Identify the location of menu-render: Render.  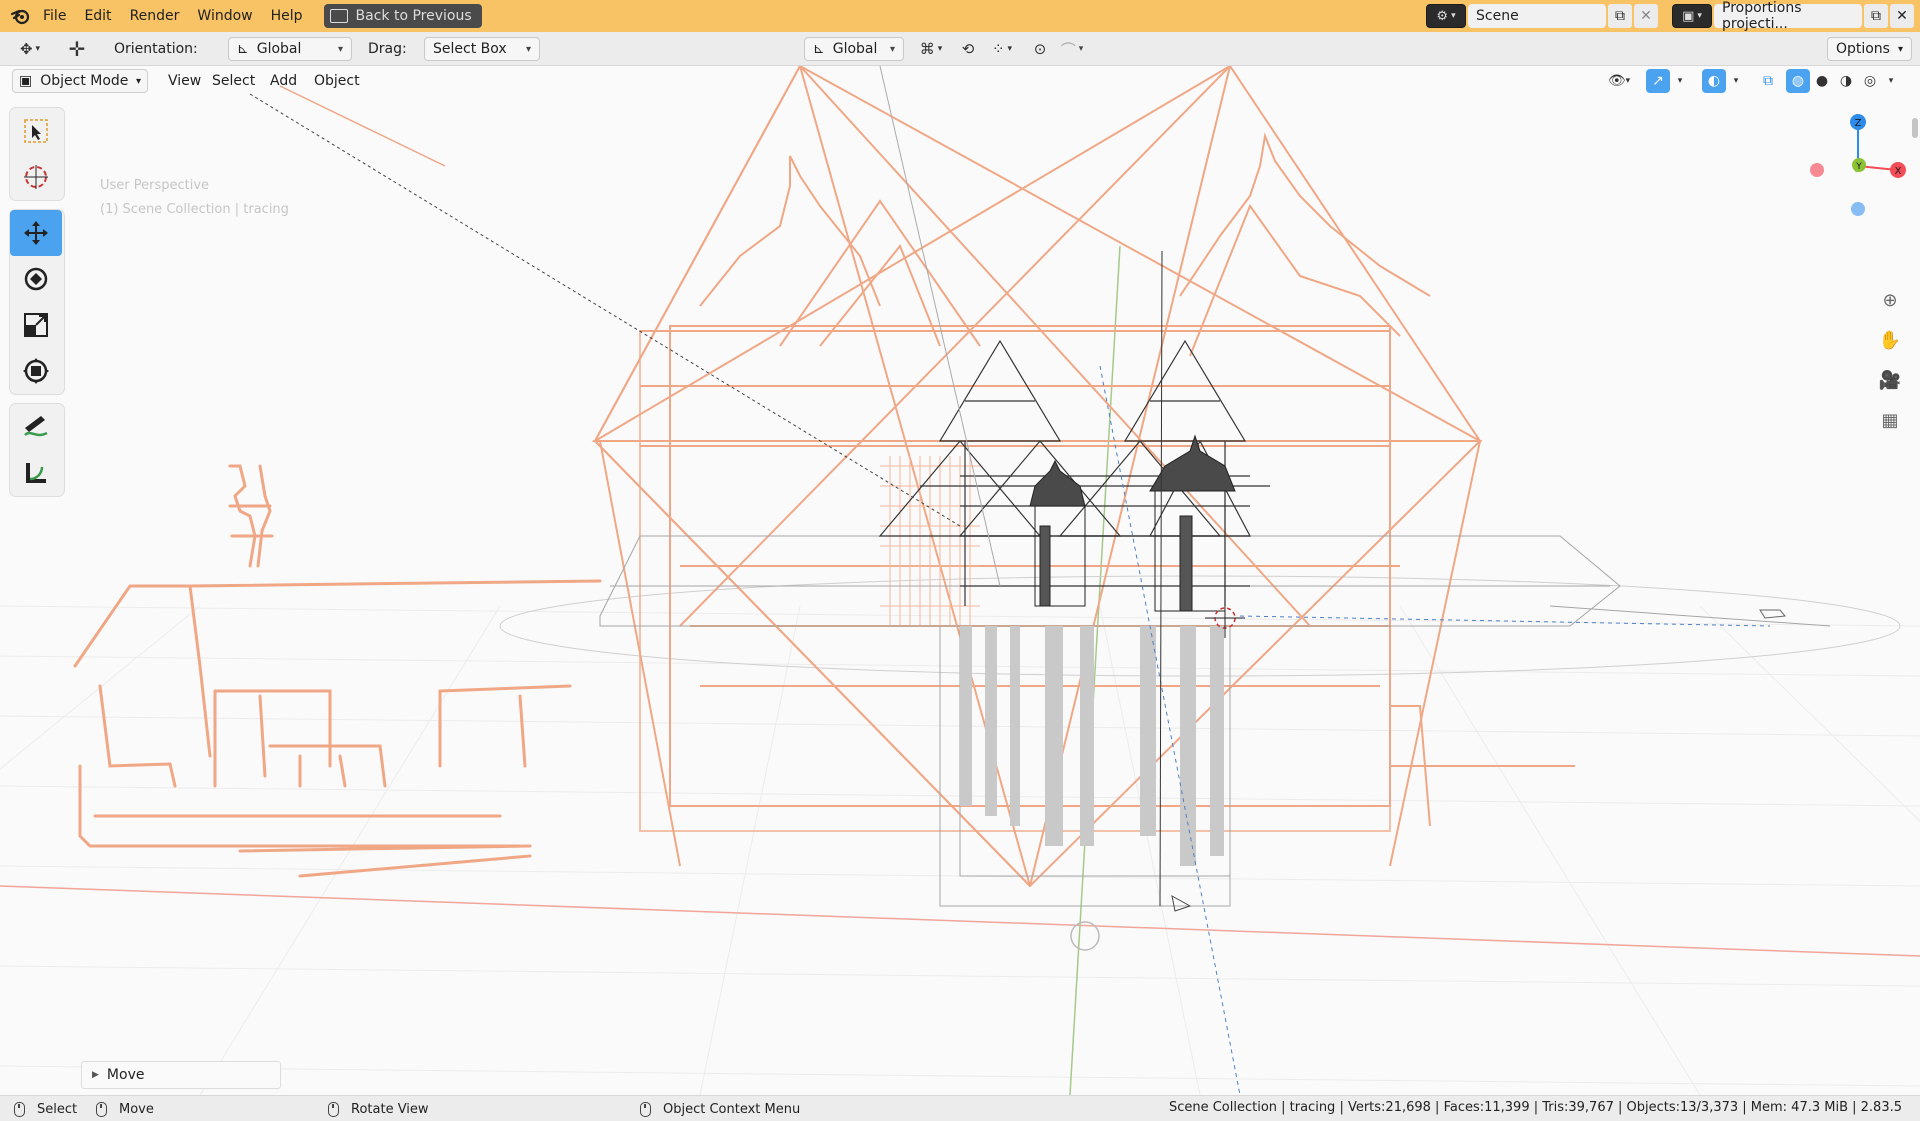
(155, 16).